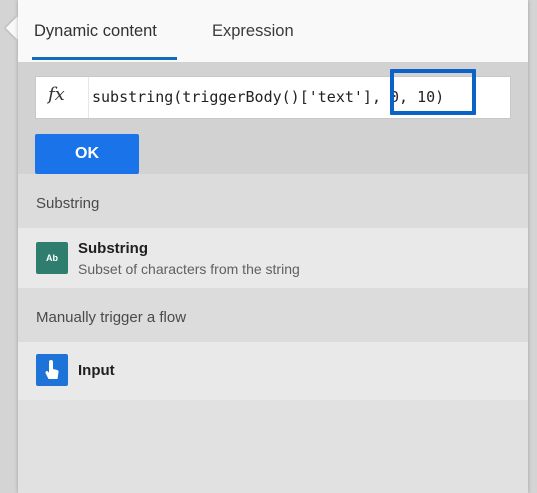 Image resolution: width=537 pixels, height=493 pixels. Describe the element at coordinates (95, 31) in the screenshot. I see `tab-dynamic-content: Dynamic content` at that location.